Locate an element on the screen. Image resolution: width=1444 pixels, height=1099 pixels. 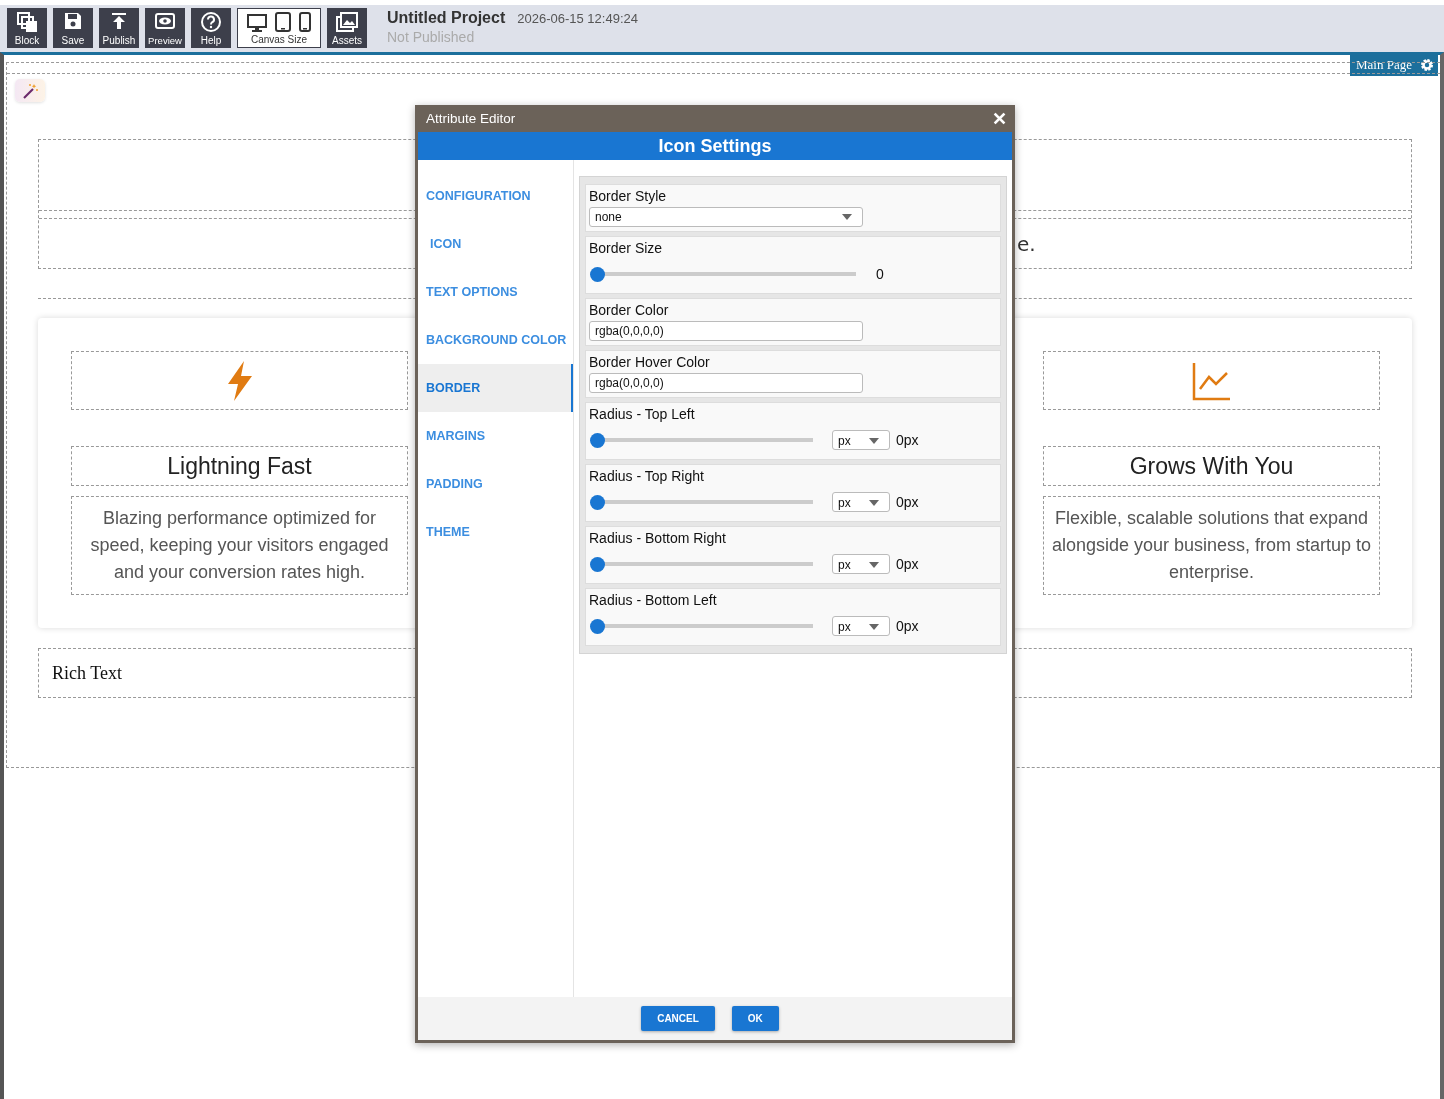
dialog-title: Attribute Editor is located at coordinates (471, 118).